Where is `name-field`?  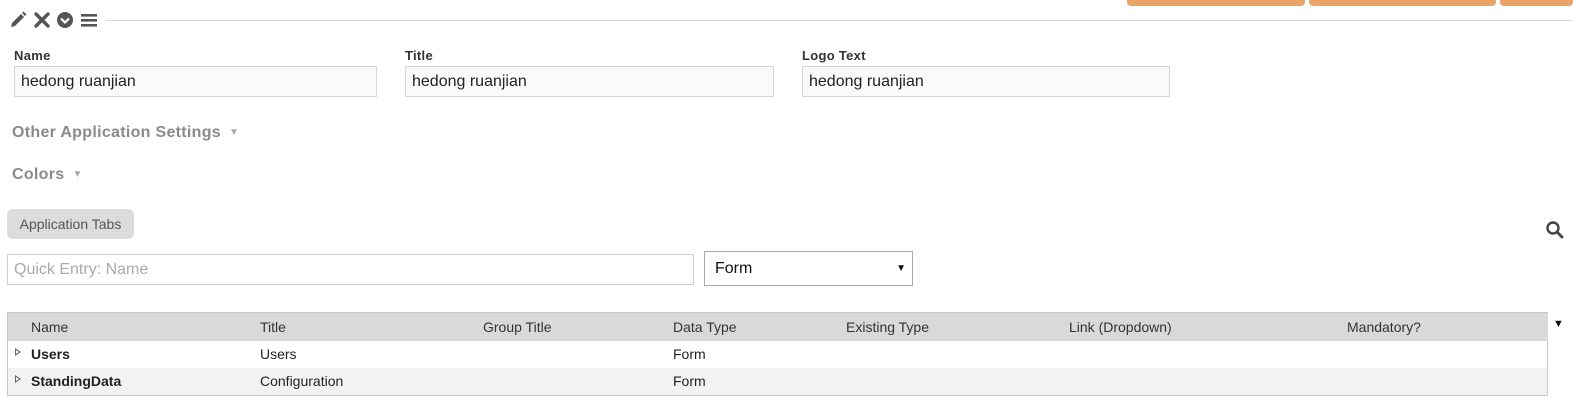 name-field is located at coordinates (195, 81).